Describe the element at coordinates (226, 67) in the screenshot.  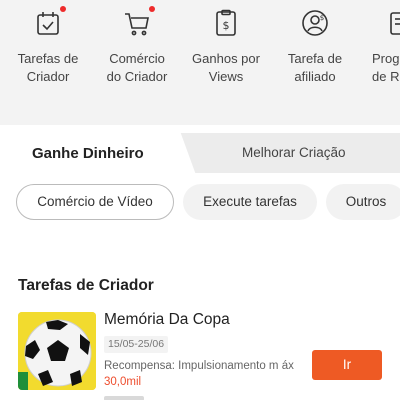
I see `shortcut-label: Ganhos por Views` at that location.